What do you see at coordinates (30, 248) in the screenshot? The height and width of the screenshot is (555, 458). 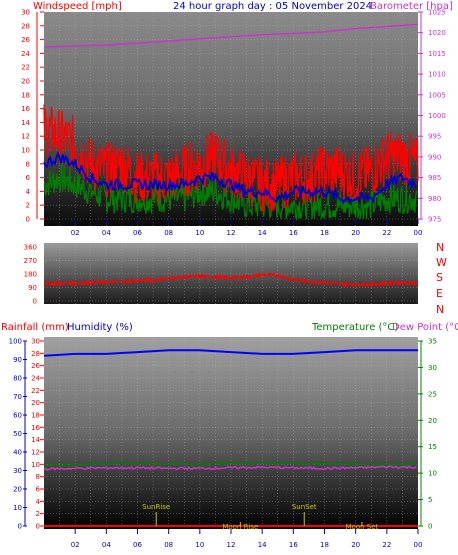 I see `direction-tick-label: 360` at bounding box center [30, 248].